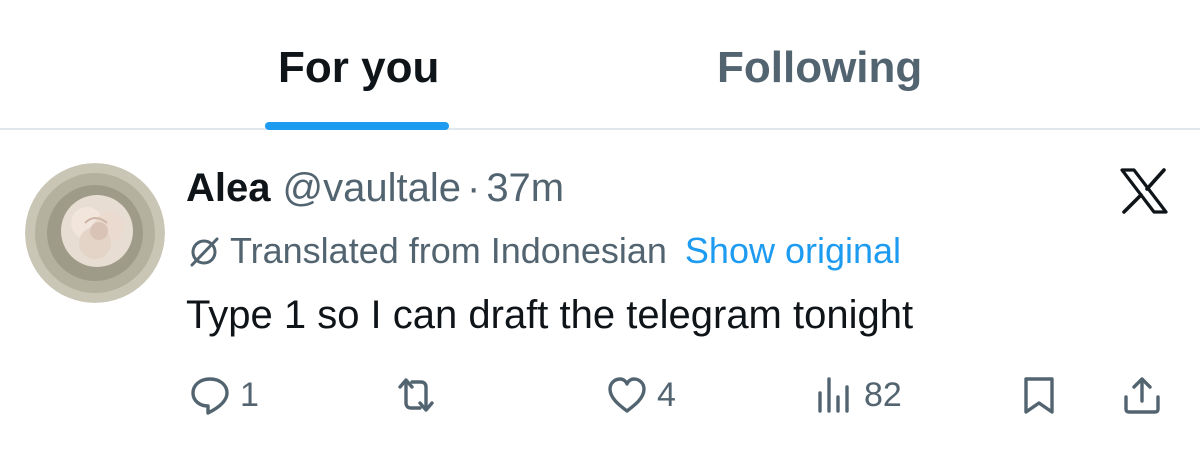  I want to click on bookmark-icon, so click(1039, 395).